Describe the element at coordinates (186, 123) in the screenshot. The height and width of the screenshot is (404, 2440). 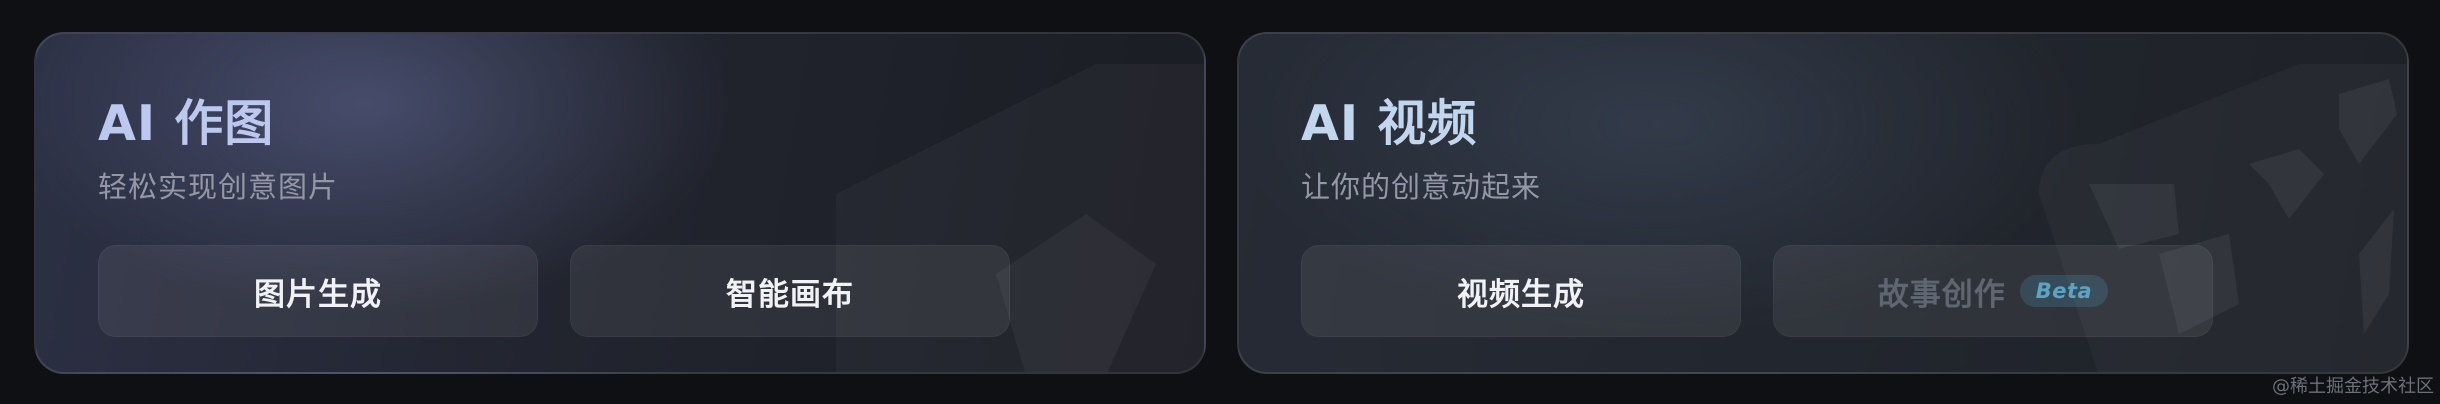
I see `card-title: AI 作图` at that location.